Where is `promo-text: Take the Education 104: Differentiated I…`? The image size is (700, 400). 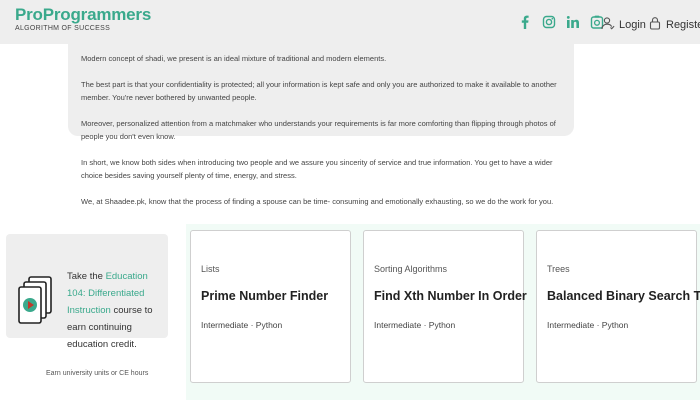 promo-text: Take the Education 104: Differentiated I… is located at coordinates (112, 310).